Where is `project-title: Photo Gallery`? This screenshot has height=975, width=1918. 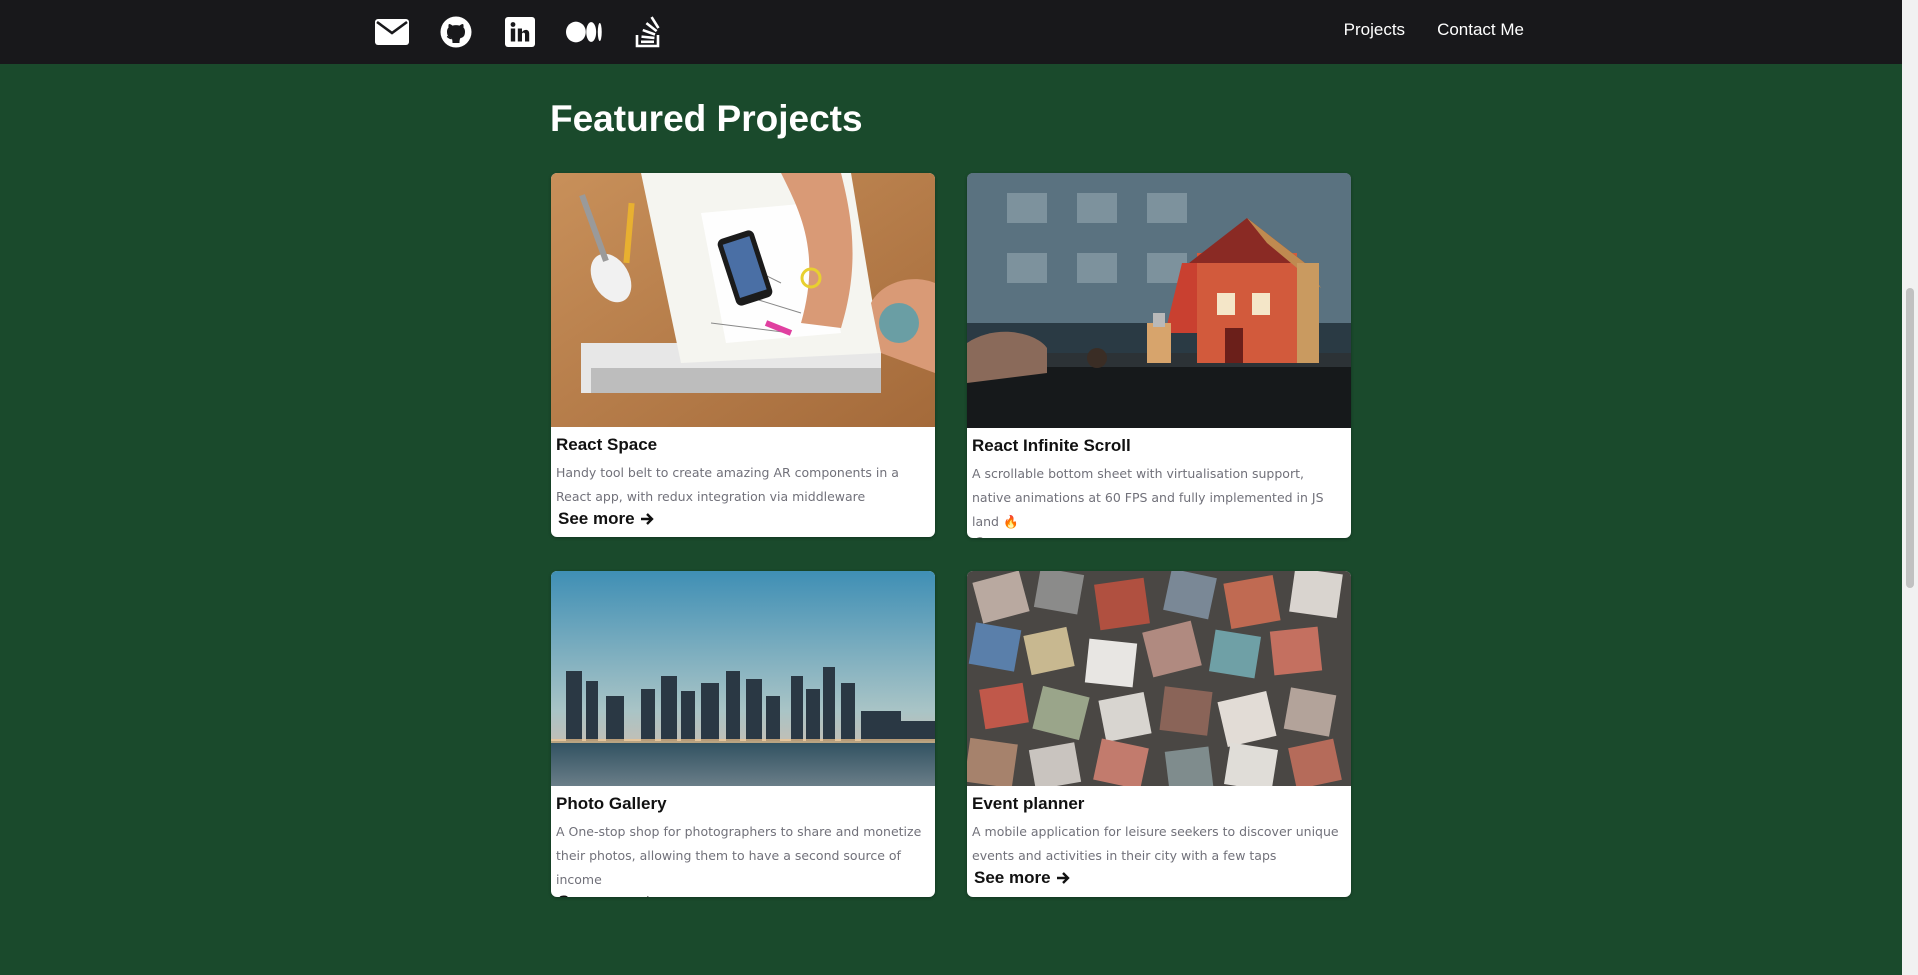 project-title: Photo Gallery is located at coordinates (611, 803).